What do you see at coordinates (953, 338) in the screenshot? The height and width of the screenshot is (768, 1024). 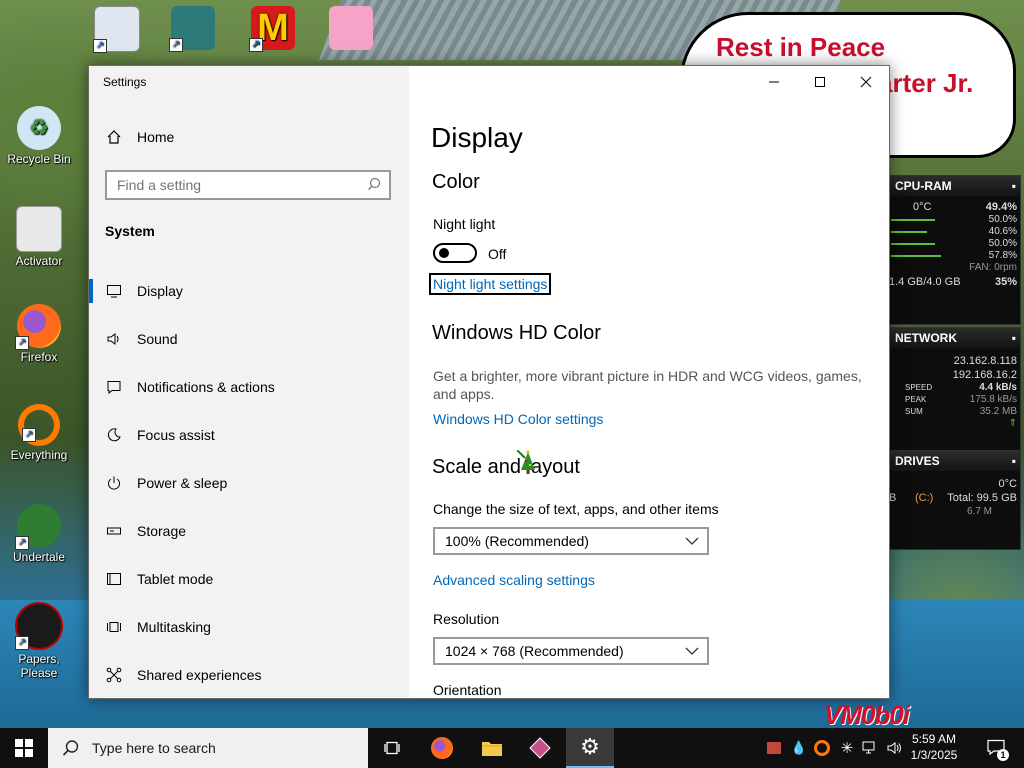 I see `network-title: NETWORK ▪` at bounding box center [953, 338].